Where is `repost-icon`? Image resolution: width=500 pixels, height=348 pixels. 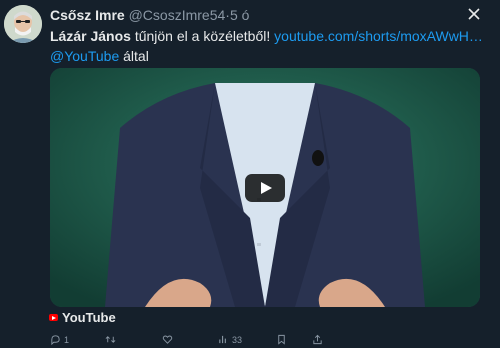
repost-icon is located at coordinates (110, 339).